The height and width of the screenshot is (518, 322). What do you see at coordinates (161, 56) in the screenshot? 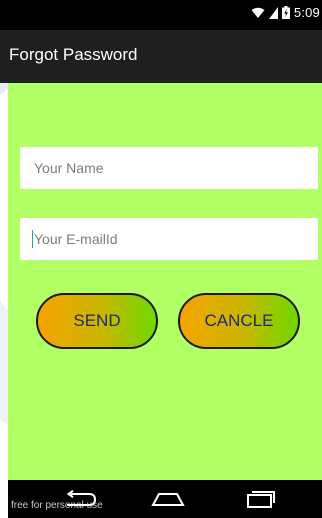
I see `action-bar: Forgot Password` at bounding box center [161, 56].